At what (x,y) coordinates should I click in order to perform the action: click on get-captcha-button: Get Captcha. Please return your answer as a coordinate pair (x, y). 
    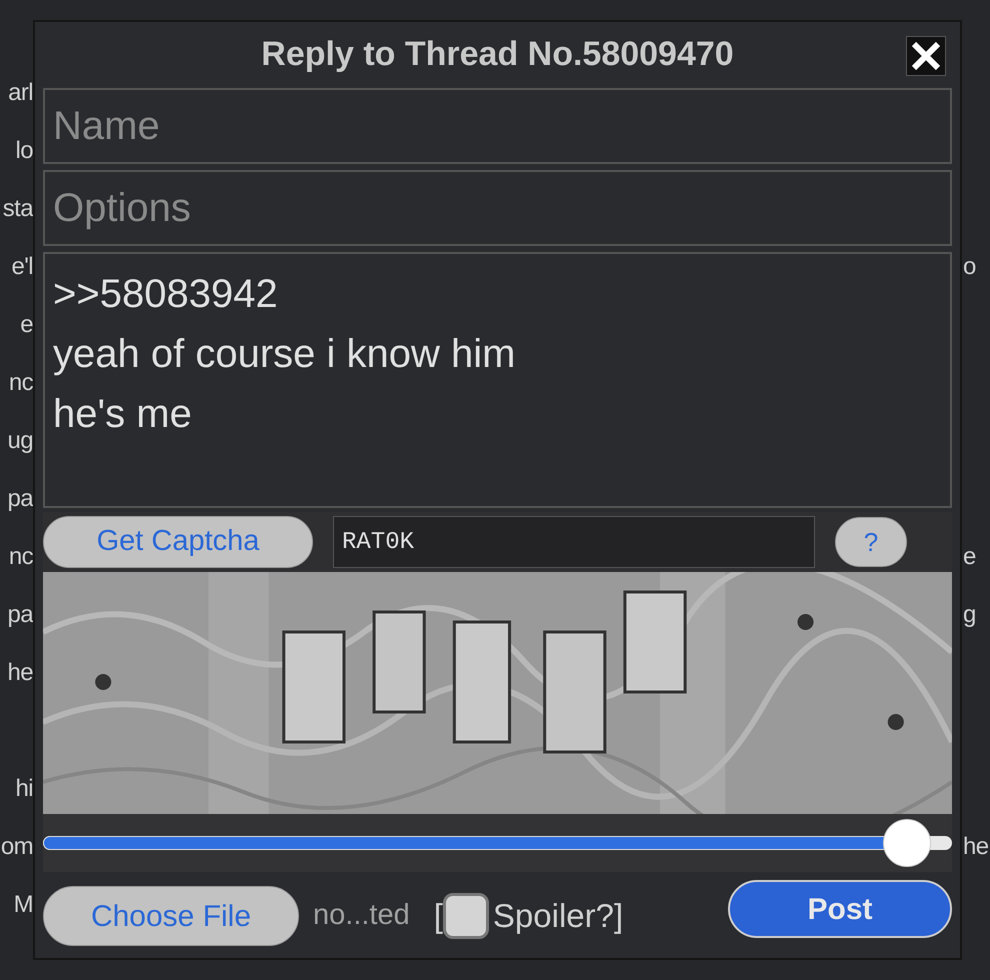
    Looking at the image, I should click on (178, 542).